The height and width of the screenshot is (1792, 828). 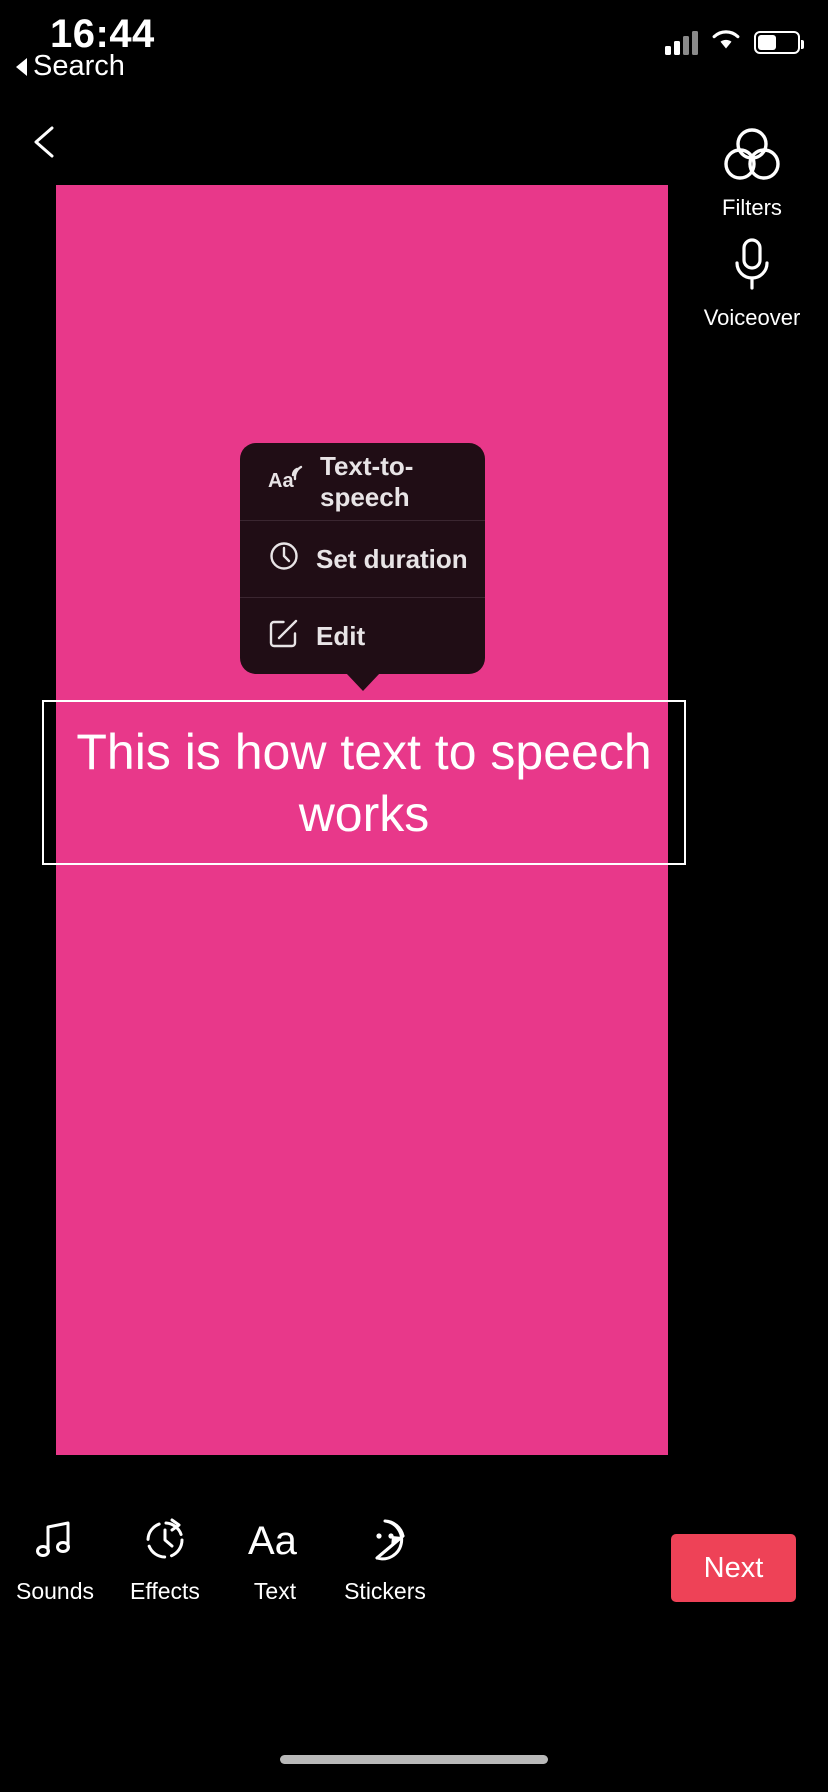 I want to click on filters-label: Filters, so click(x=752, y=207).